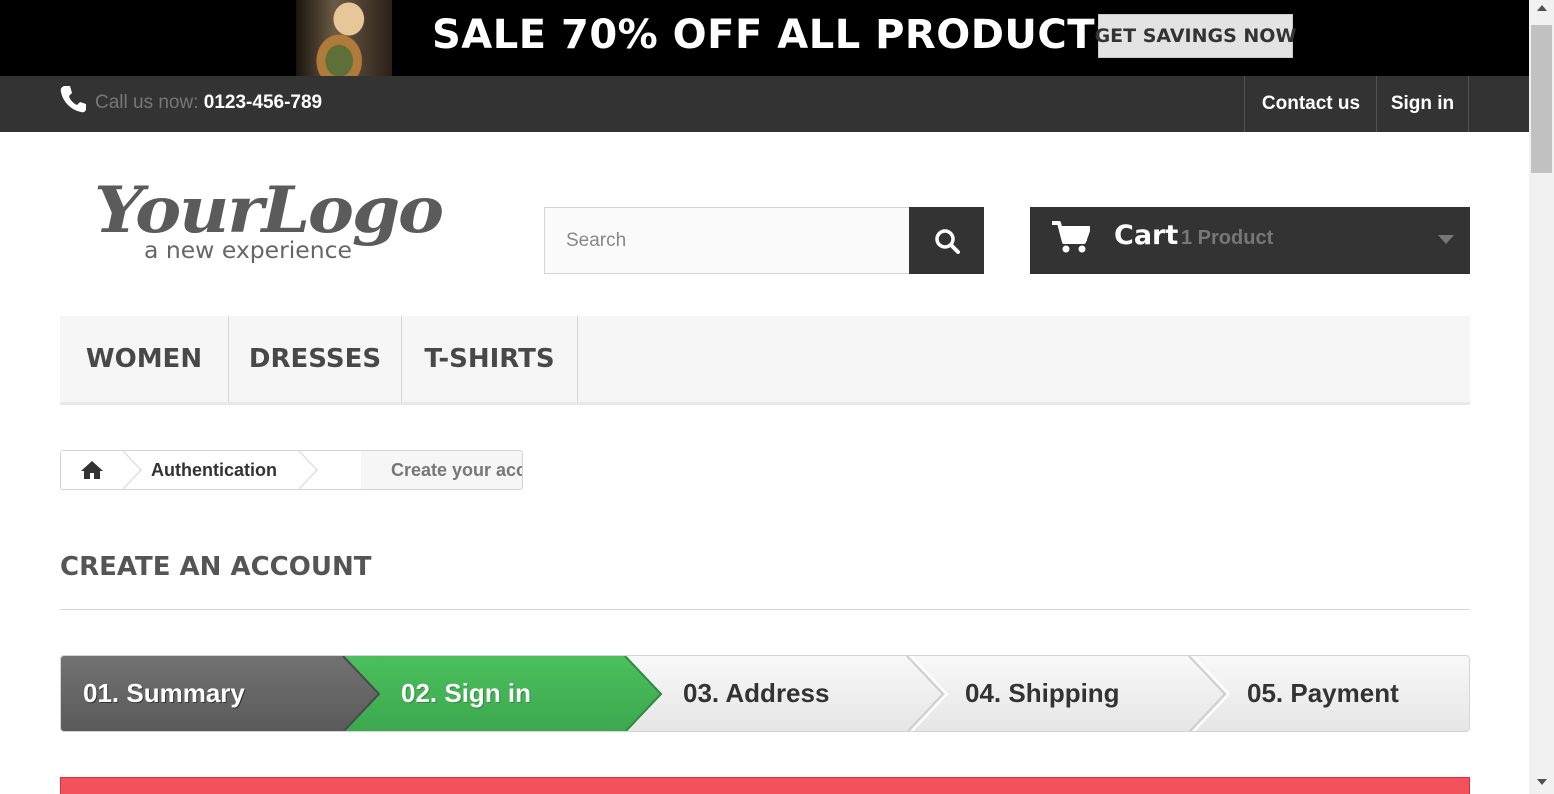  Describe the element at coordinates (248, 251) in the screenshot. I see `logo-tagline: a new experience` at that location.